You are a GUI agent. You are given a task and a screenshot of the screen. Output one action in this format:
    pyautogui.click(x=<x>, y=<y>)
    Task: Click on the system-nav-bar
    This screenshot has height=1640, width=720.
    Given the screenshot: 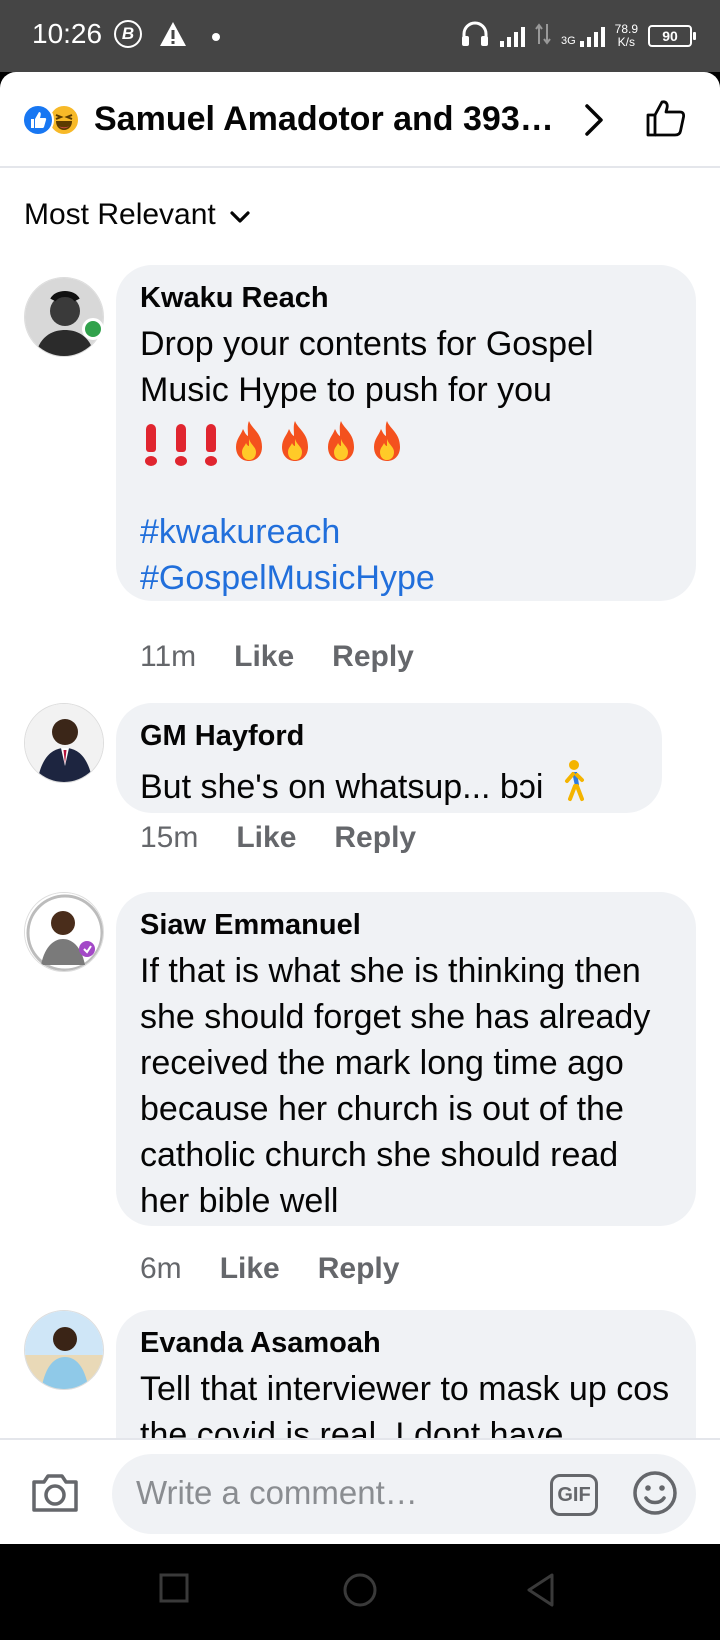 What is the action you would take?
    pyautogui.click(x=360, y=1592)
    